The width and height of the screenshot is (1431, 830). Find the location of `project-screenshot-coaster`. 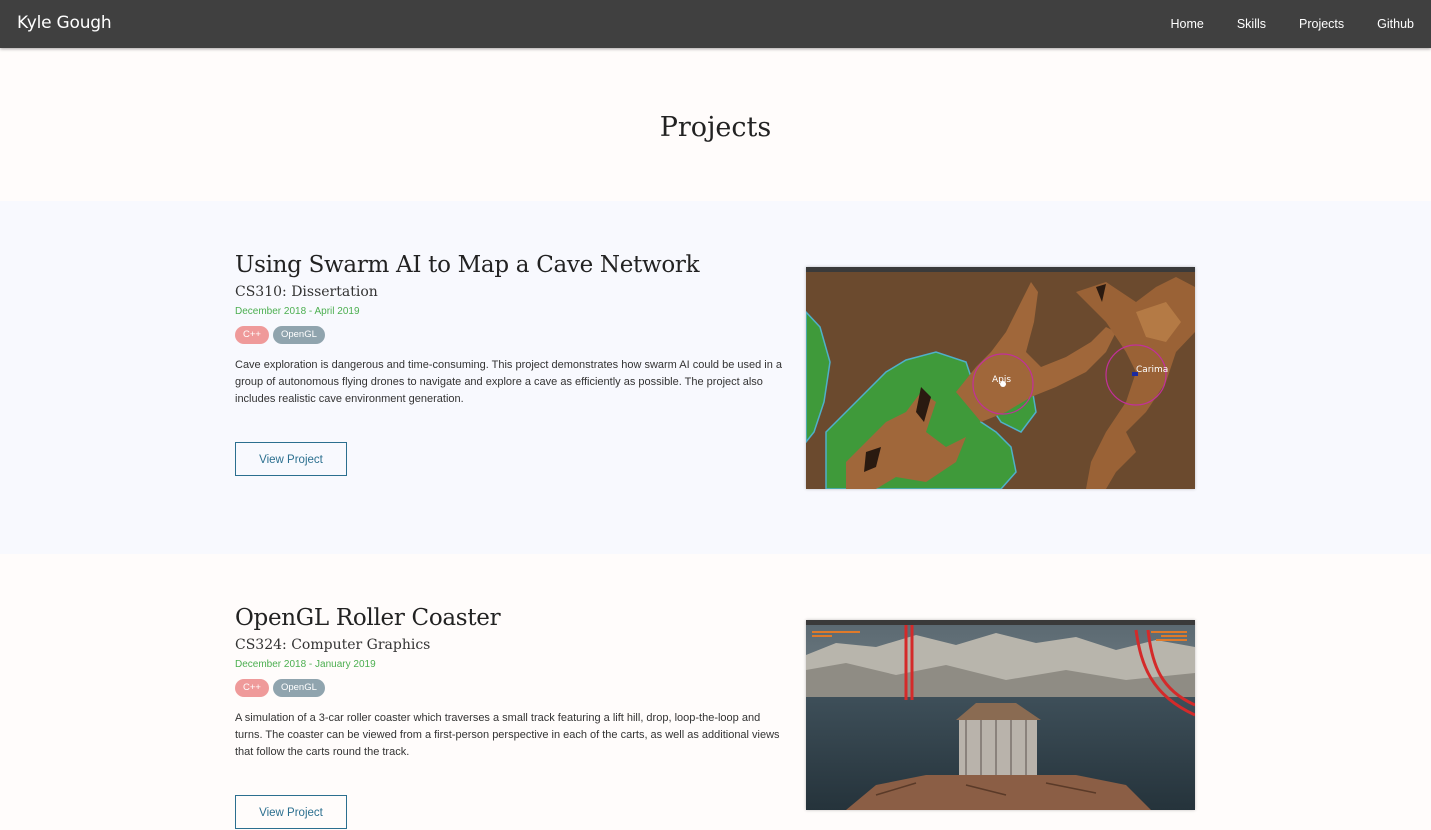

project-screenshot-coaster is located at coordinates (1000, 715).